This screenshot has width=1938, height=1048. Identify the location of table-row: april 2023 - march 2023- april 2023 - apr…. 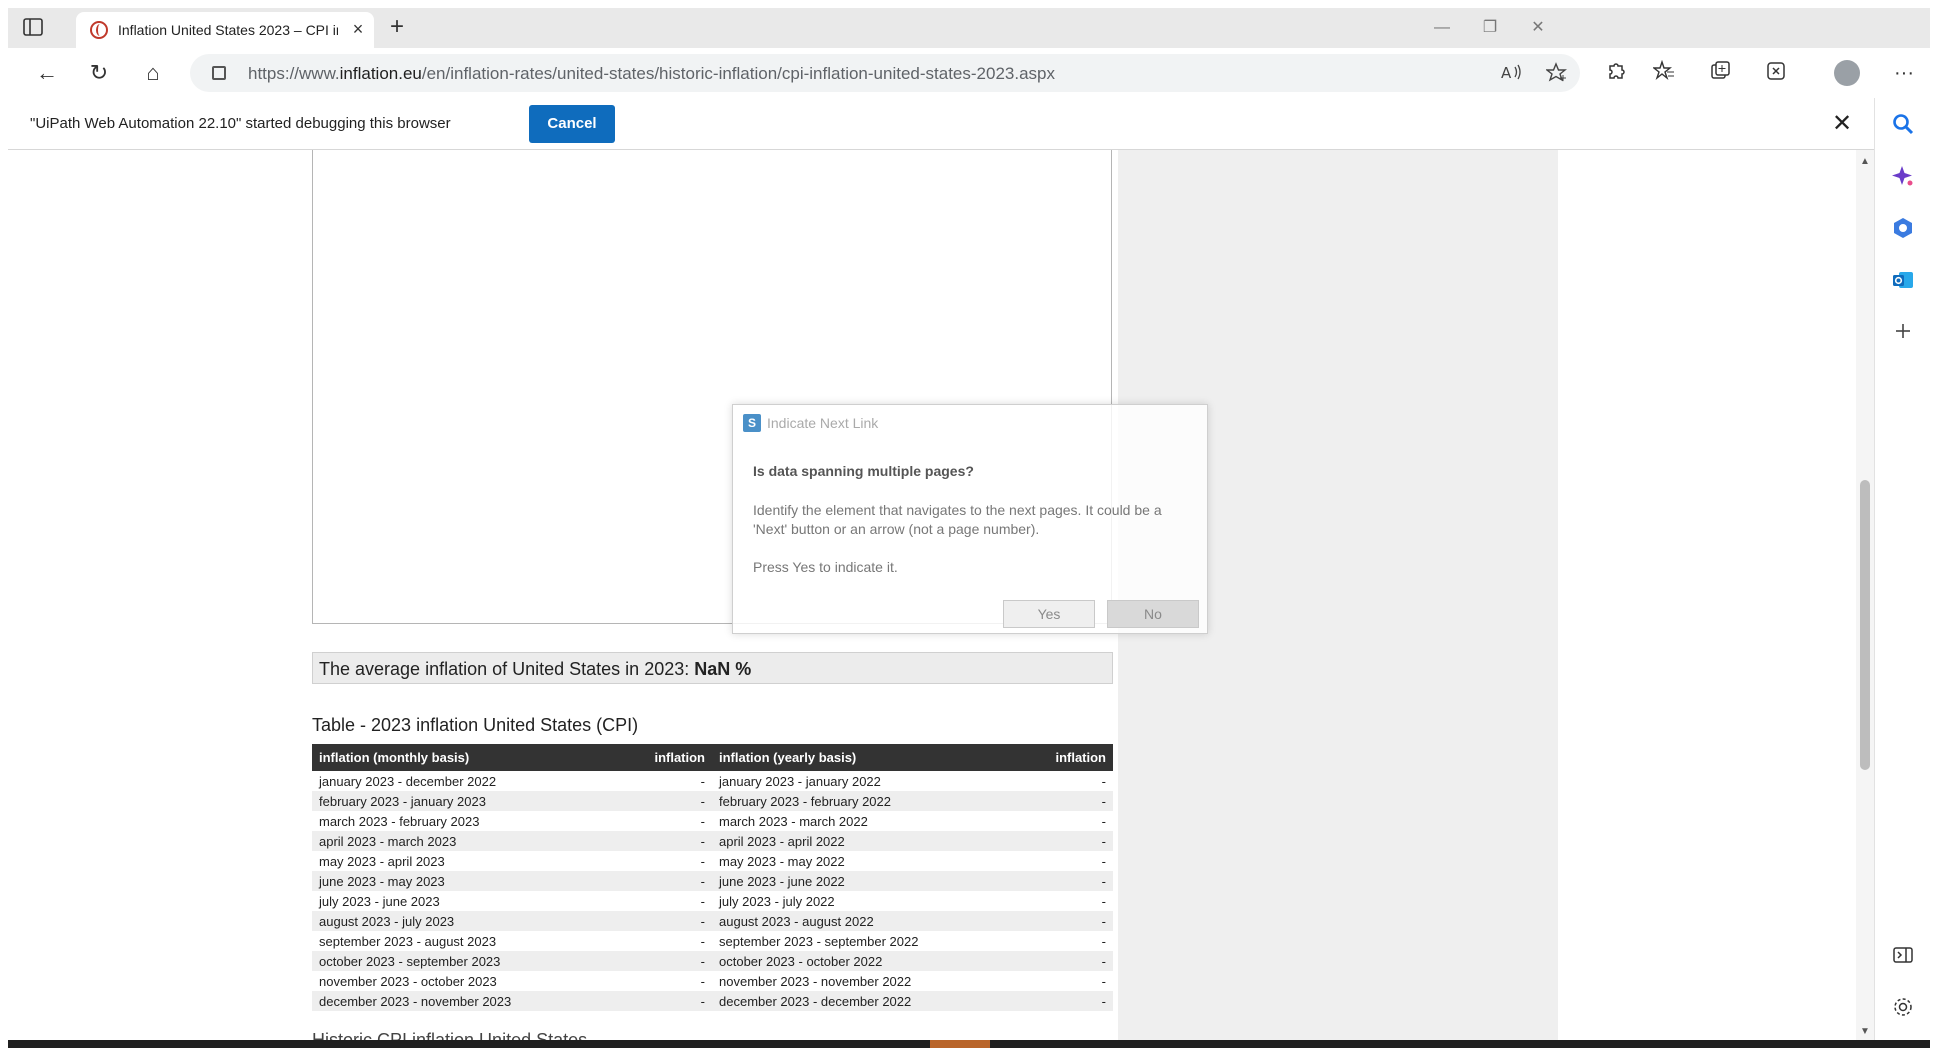
(712, 841).